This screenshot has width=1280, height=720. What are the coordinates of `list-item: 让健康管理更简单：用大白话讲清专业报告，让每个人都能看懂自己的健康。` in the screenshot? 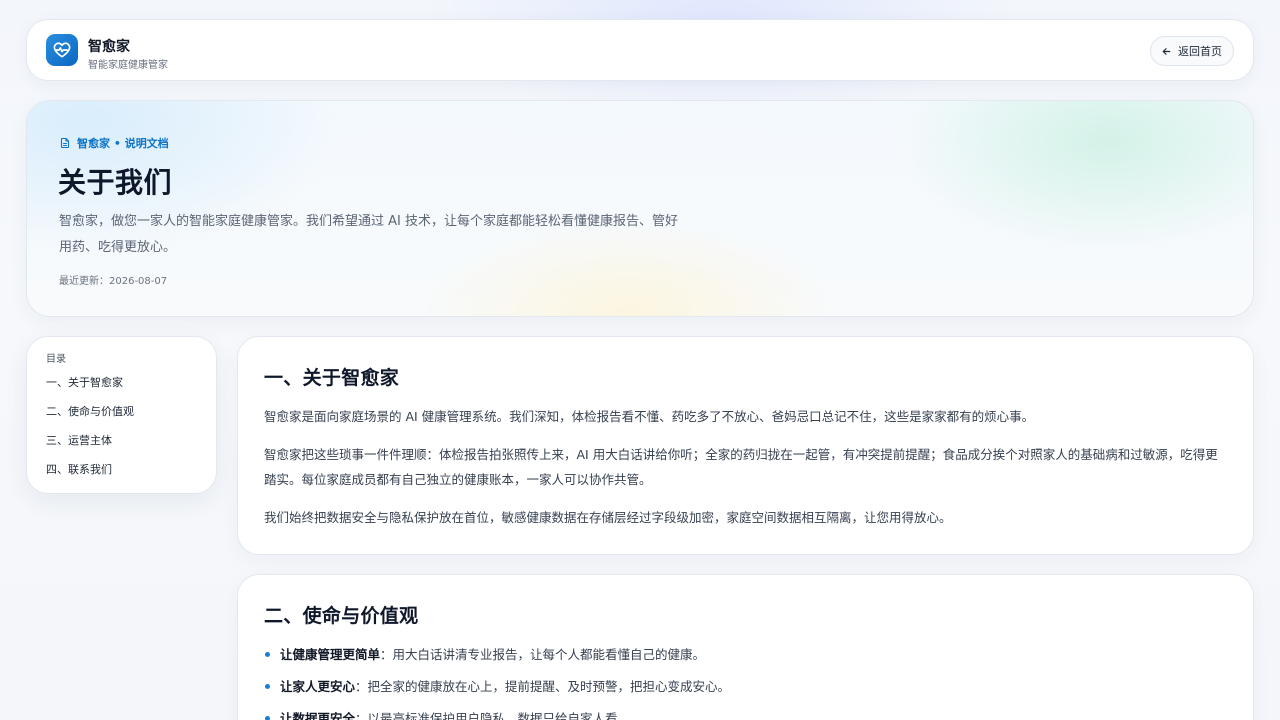 It's located at (745, 654).